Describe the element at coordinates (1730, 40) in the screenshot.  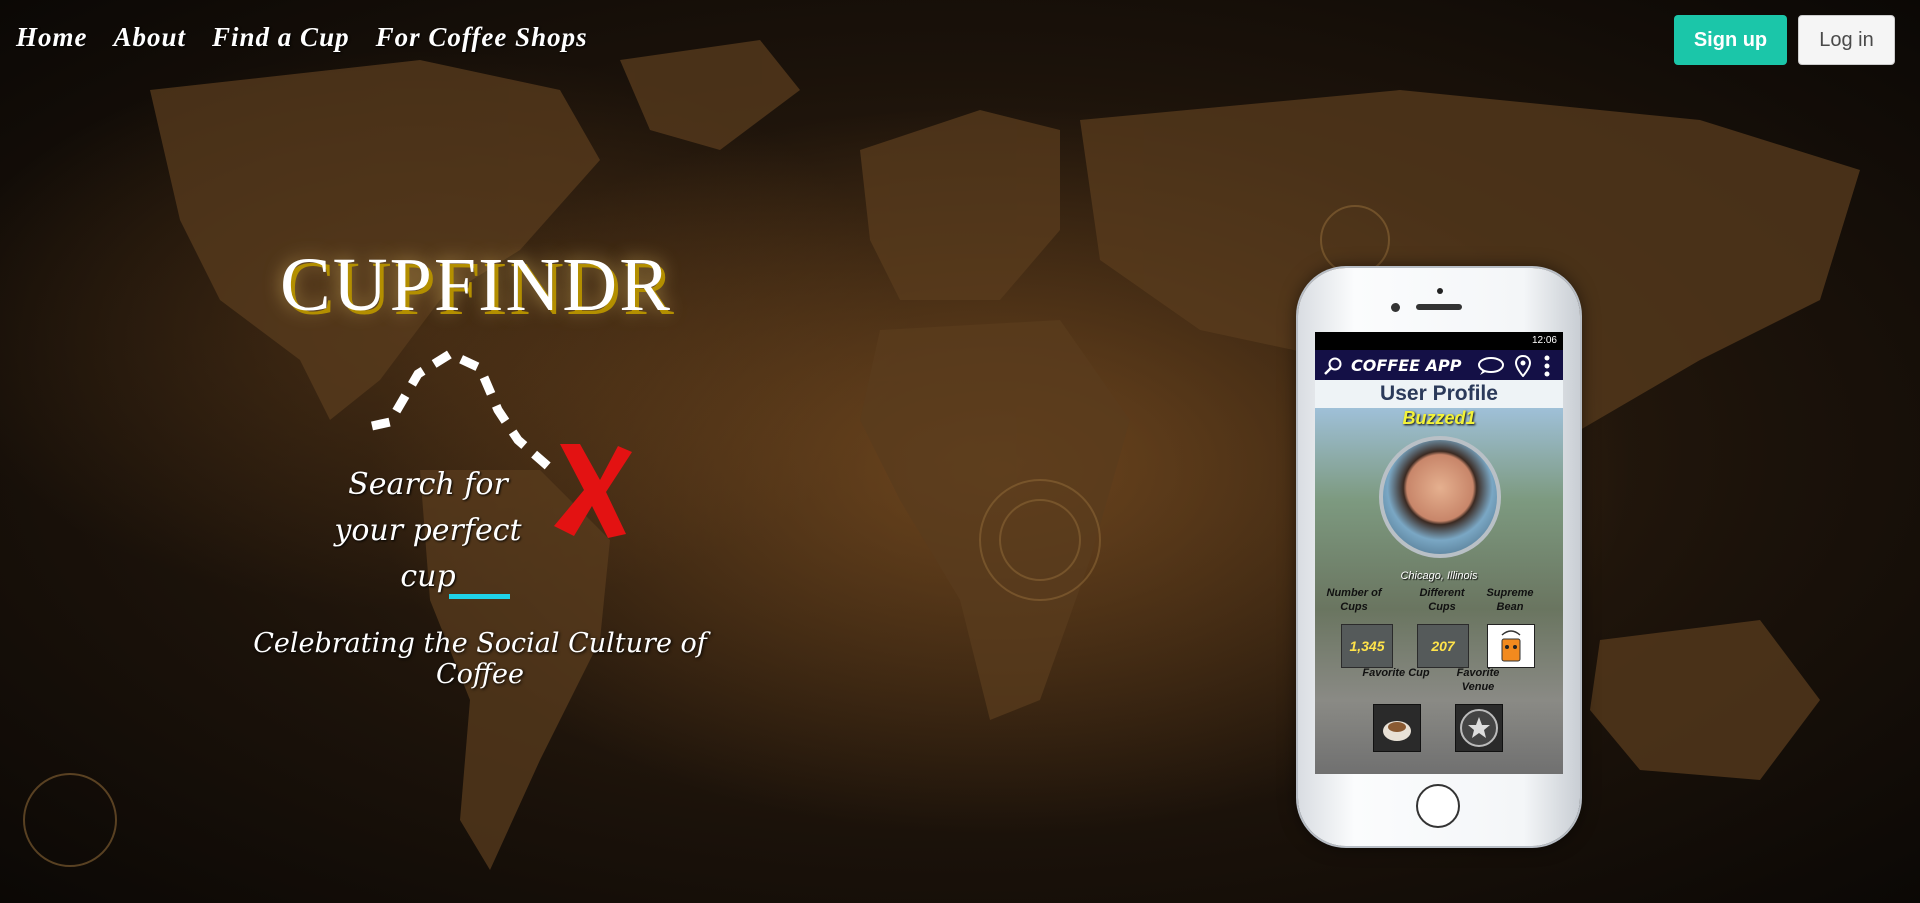
I see `signup-button: Sign up` at that location.